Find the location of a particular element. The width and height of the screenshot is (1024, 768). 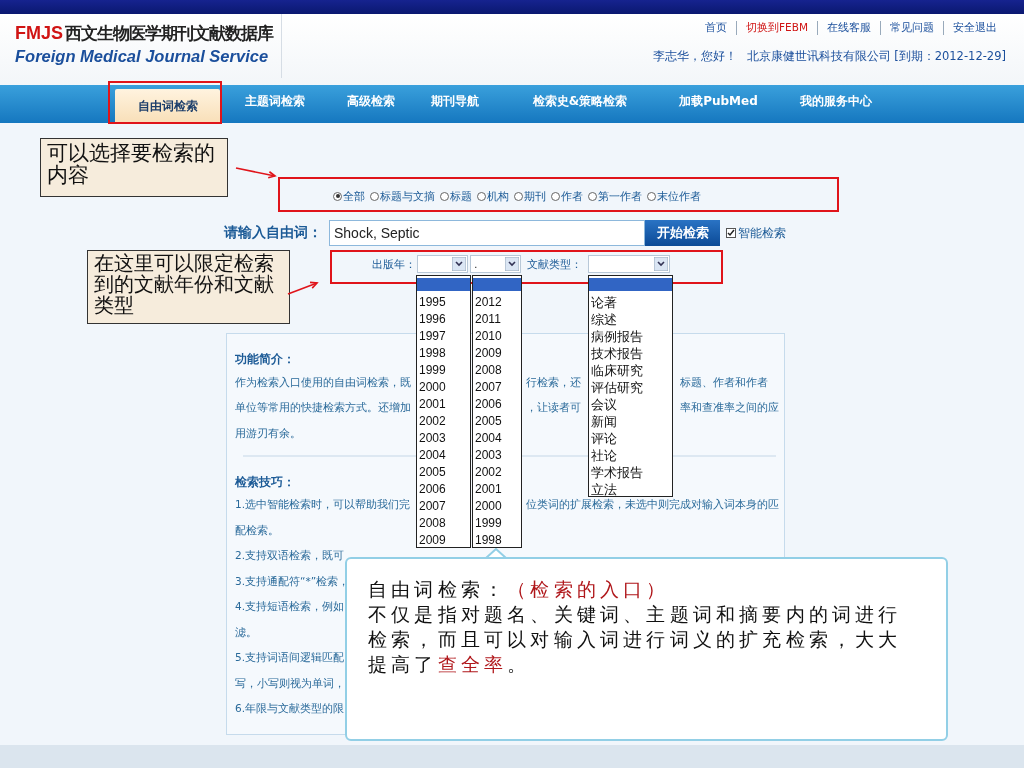

description-text: 6.年限与文献类型的限 is located at coordinates (290, 708).